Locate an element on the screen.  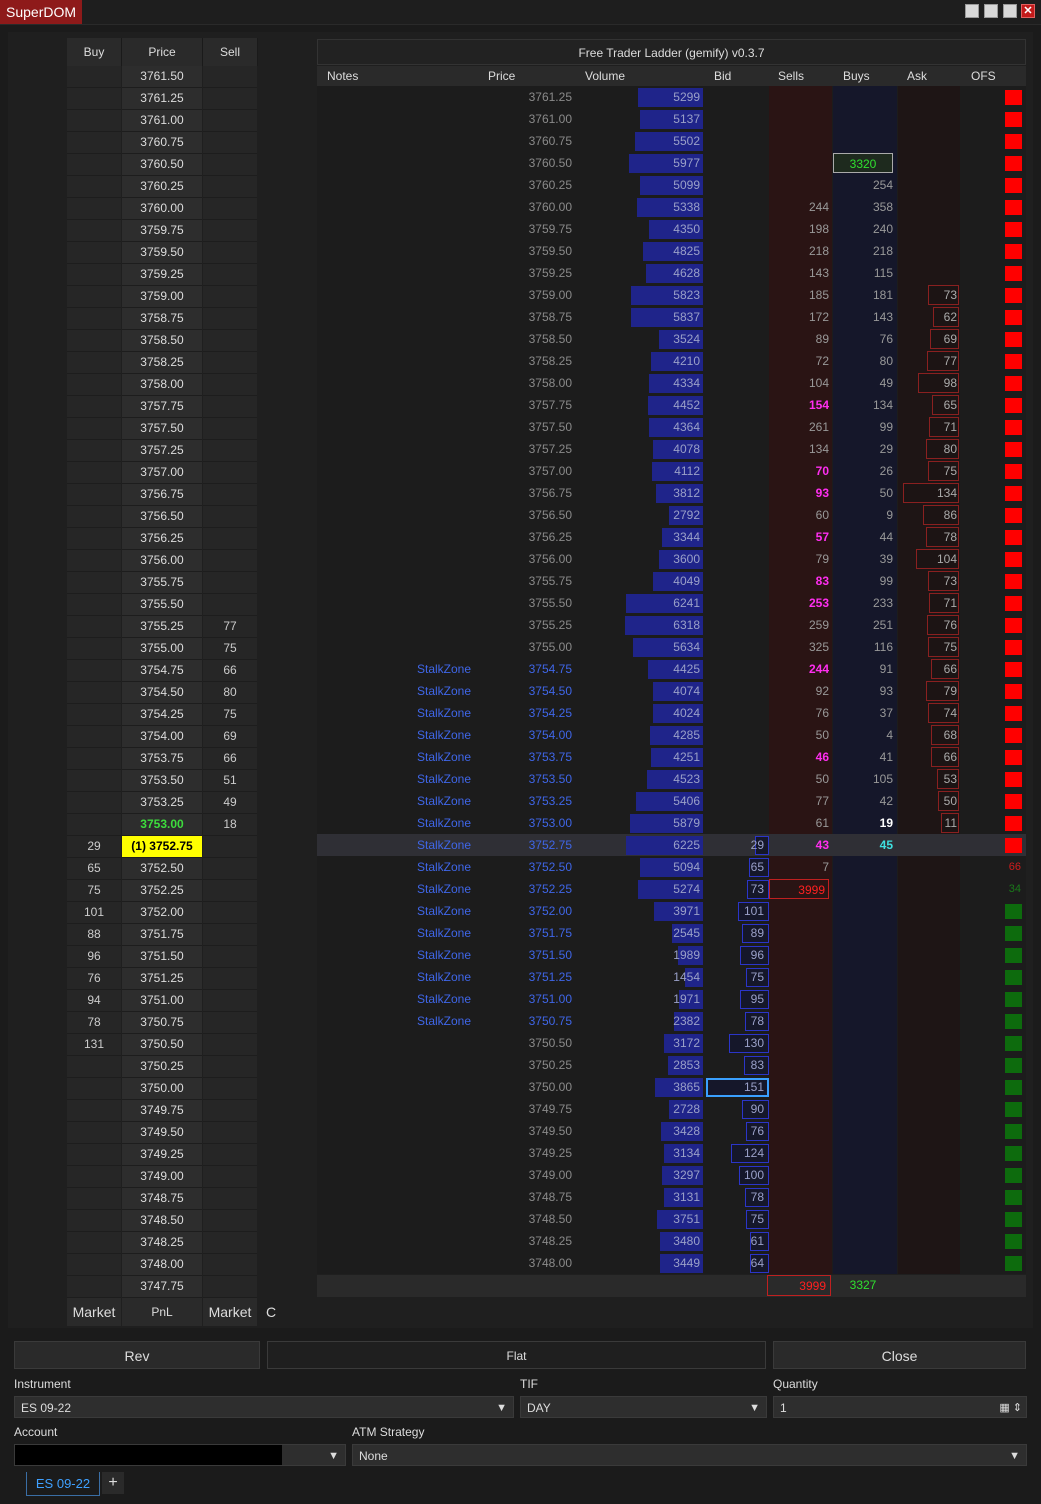
ask-cell: 79 is located at coordinates (927, 691).